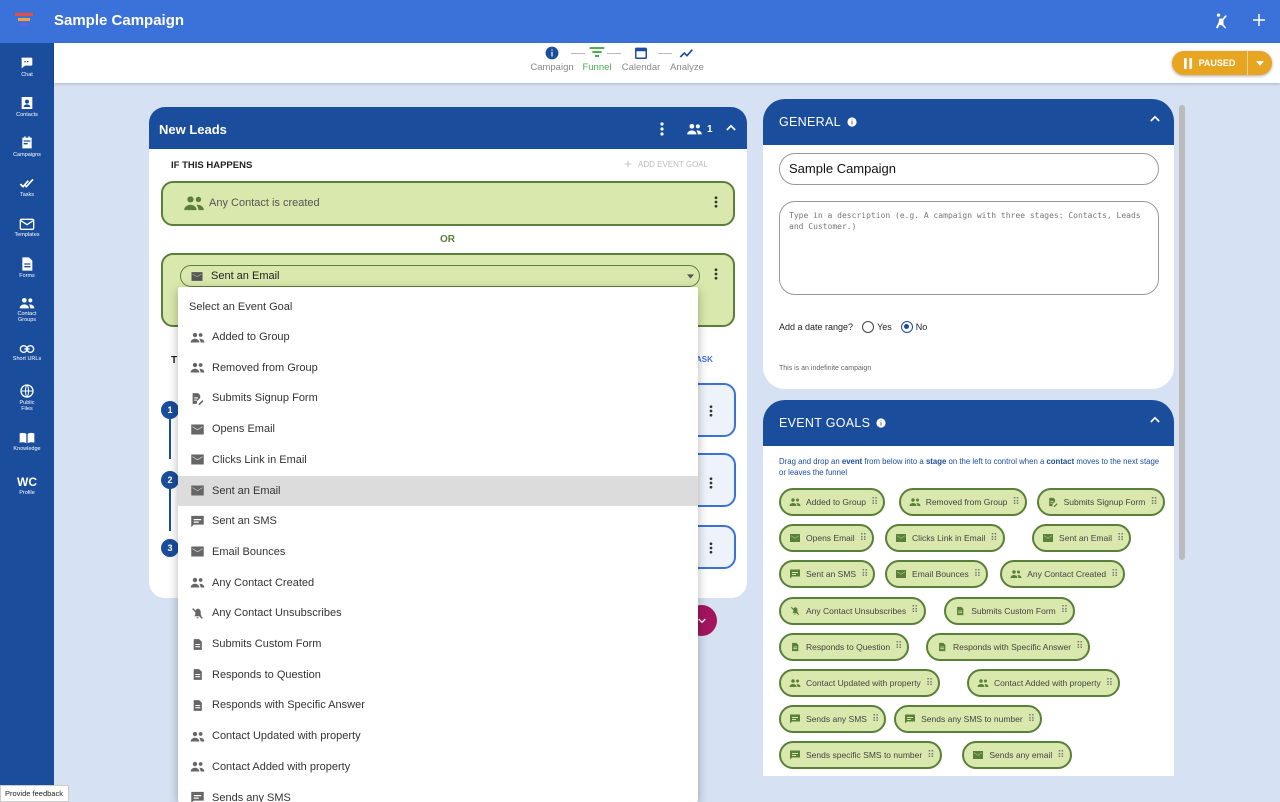 The image size is (1280, 802). Describe the element at coordinates (193, 129) in the screenshot. I see `stage-title: New Leads` at that location.